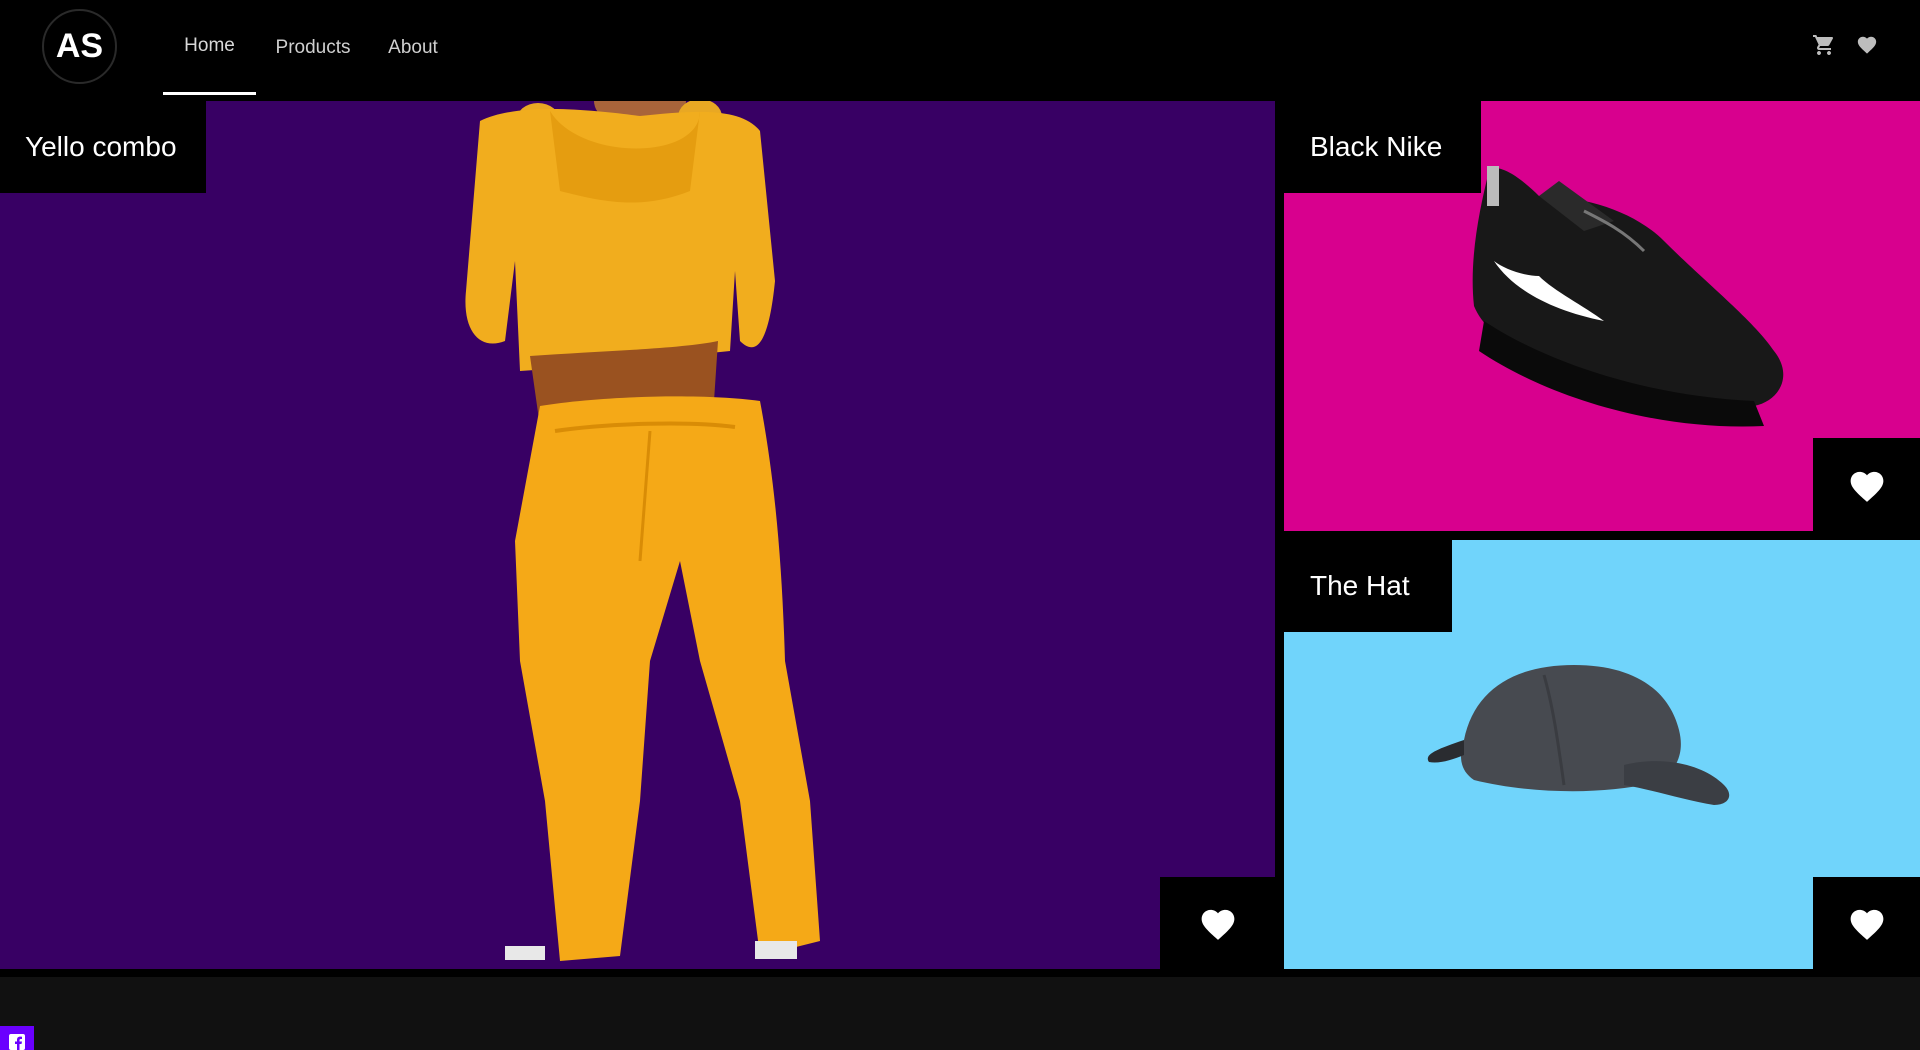 This screenshot has width=1920, height=1050. I want to click on nav-products: Products, so click(313, 47).